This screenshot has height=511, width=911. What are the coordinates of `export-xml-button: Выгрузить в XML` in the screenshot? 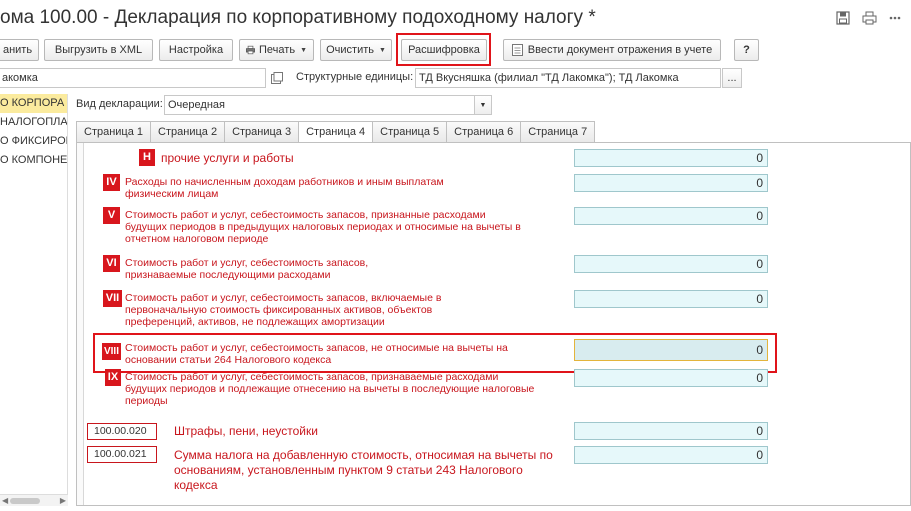 It's located at (98, 50).